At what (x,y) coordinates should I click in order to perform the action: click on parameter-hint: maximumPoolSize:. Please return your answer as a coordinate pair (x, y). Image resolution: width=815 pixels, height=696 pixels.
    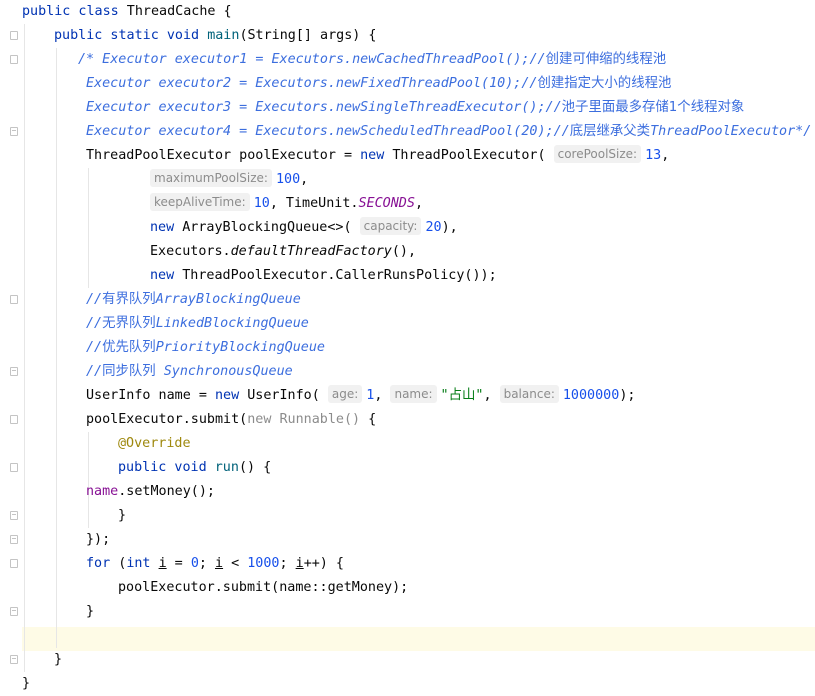
    Looking at the image, I should click on (211, 178).